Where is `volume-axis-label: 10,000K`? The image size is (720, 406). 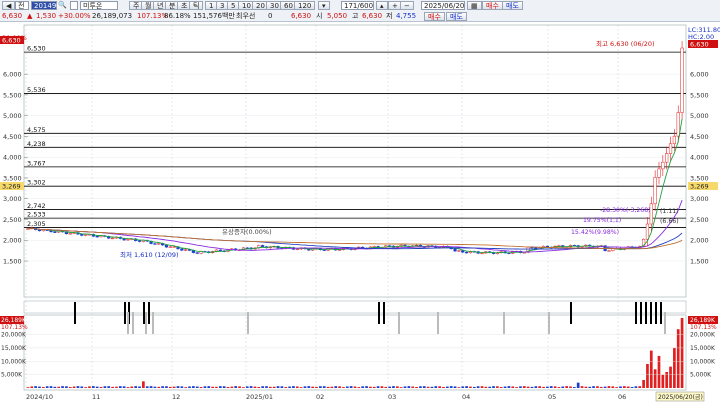 volume-axis-label: 10,000K is located at coordinates (14, 361).